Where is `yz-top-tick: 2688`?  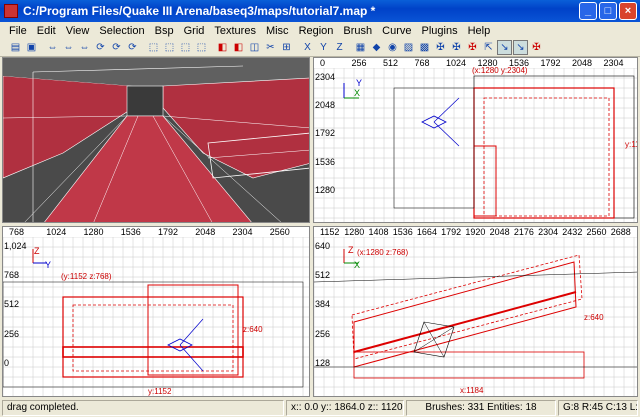
yz-top-tick: 2688 is located at coordinates (620, 232).